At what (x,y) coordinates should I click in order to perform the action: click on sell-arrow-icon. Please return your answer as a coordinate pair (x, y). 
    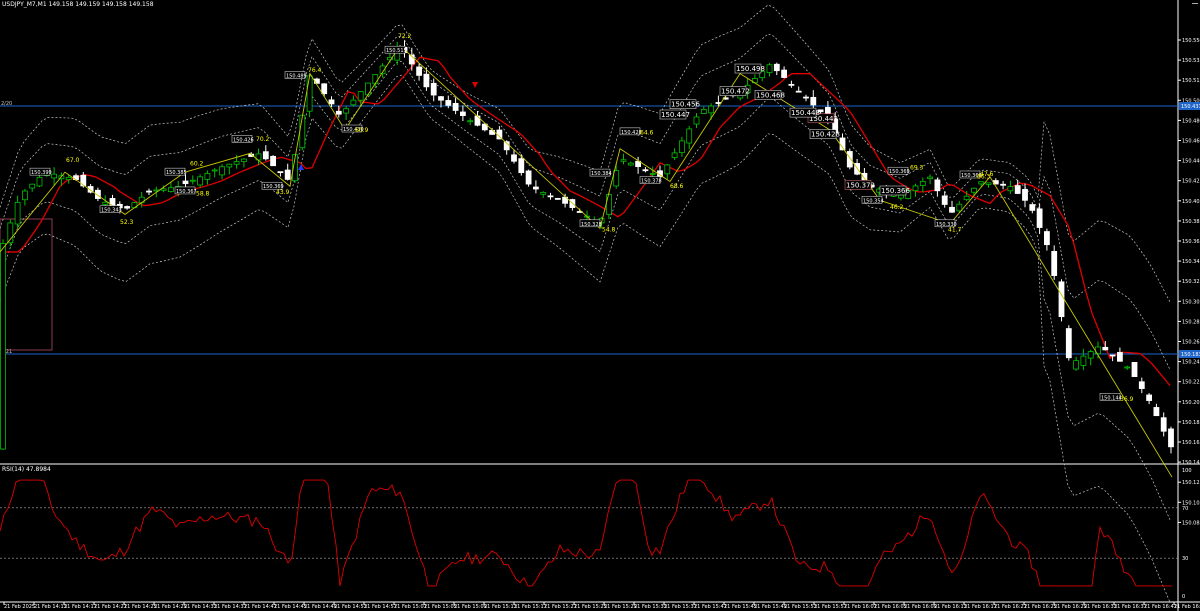
    Looking at the image, I should click on (475, 85).